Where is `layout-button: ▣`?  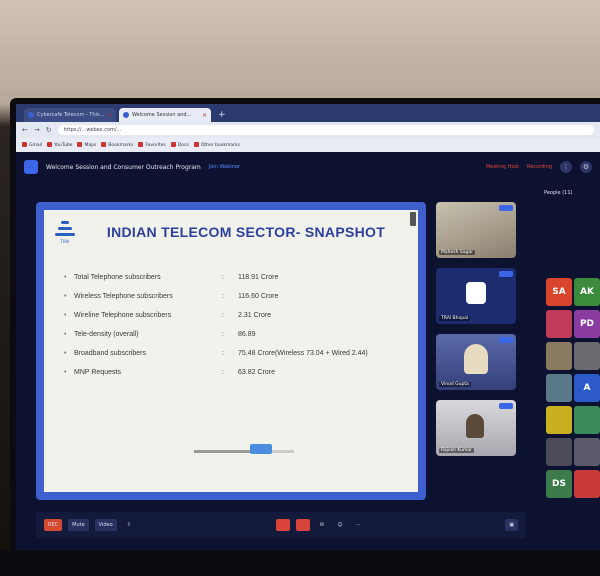 layout-button: ▣ is located at coordinates (511, 525).